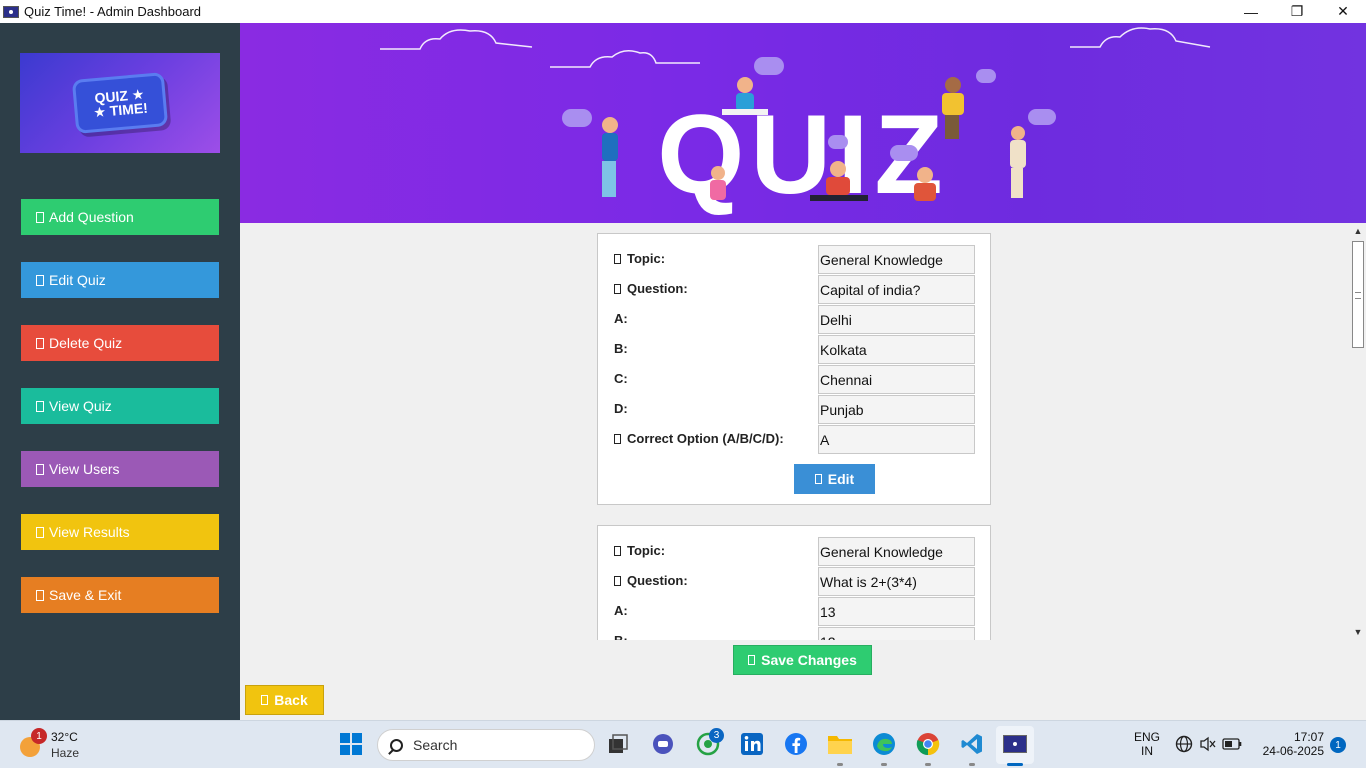 This screenshot has height=768, width=1366. What do you see at coordinates (617, 438) in the screenshot?
I see `check-icon` at bounding box center [617, 438].